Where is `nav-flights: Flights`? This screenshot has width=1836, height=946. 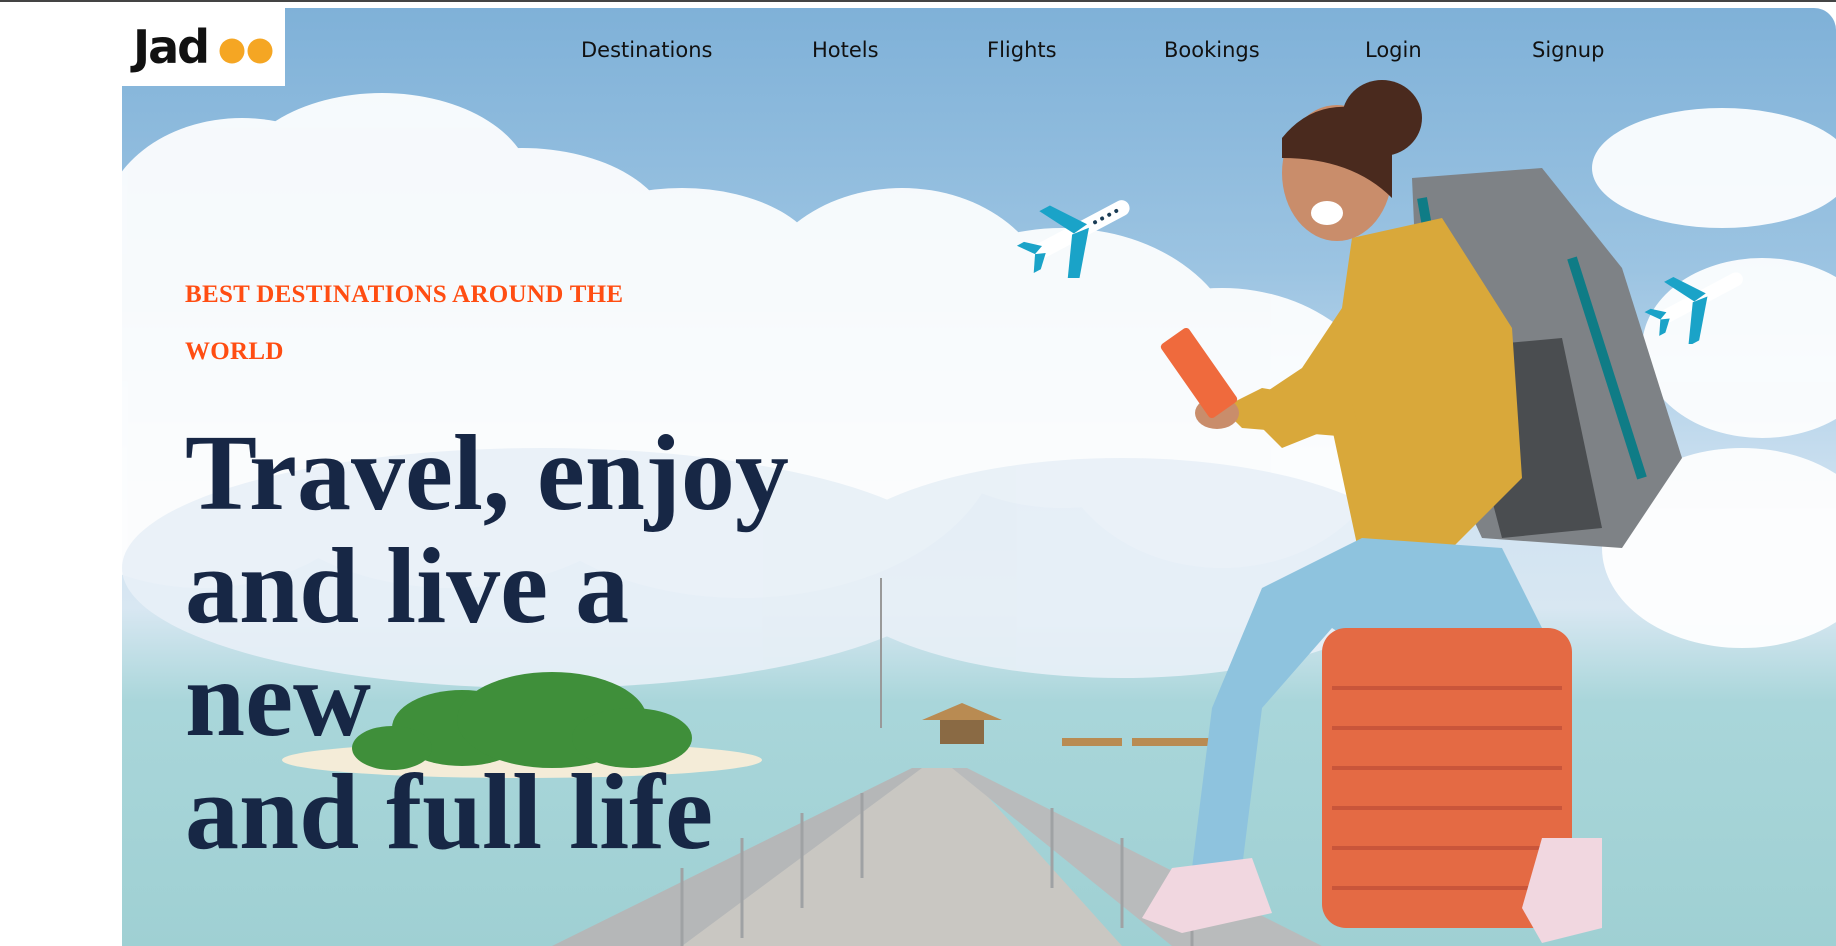 nav-flights: Flights is located at coordinates (1022, 50).